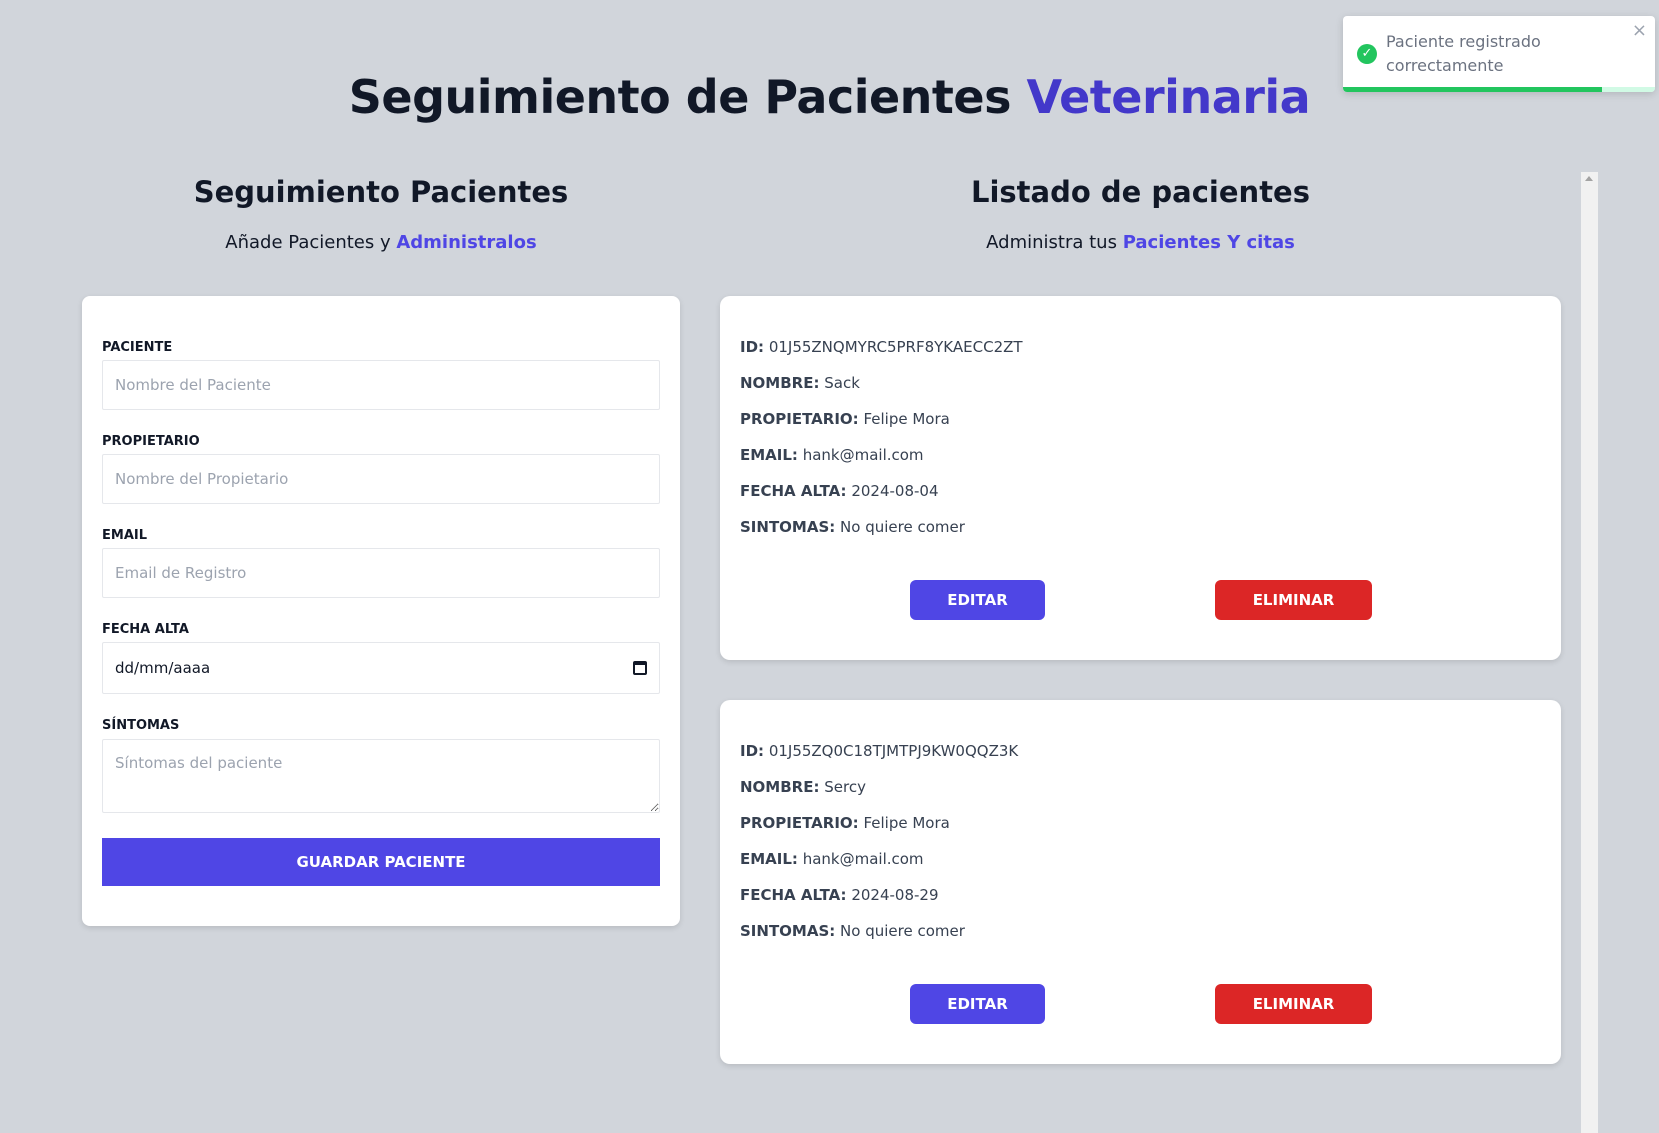  I want to click on patient-nombre-value: Sercy, so click(845, 787).